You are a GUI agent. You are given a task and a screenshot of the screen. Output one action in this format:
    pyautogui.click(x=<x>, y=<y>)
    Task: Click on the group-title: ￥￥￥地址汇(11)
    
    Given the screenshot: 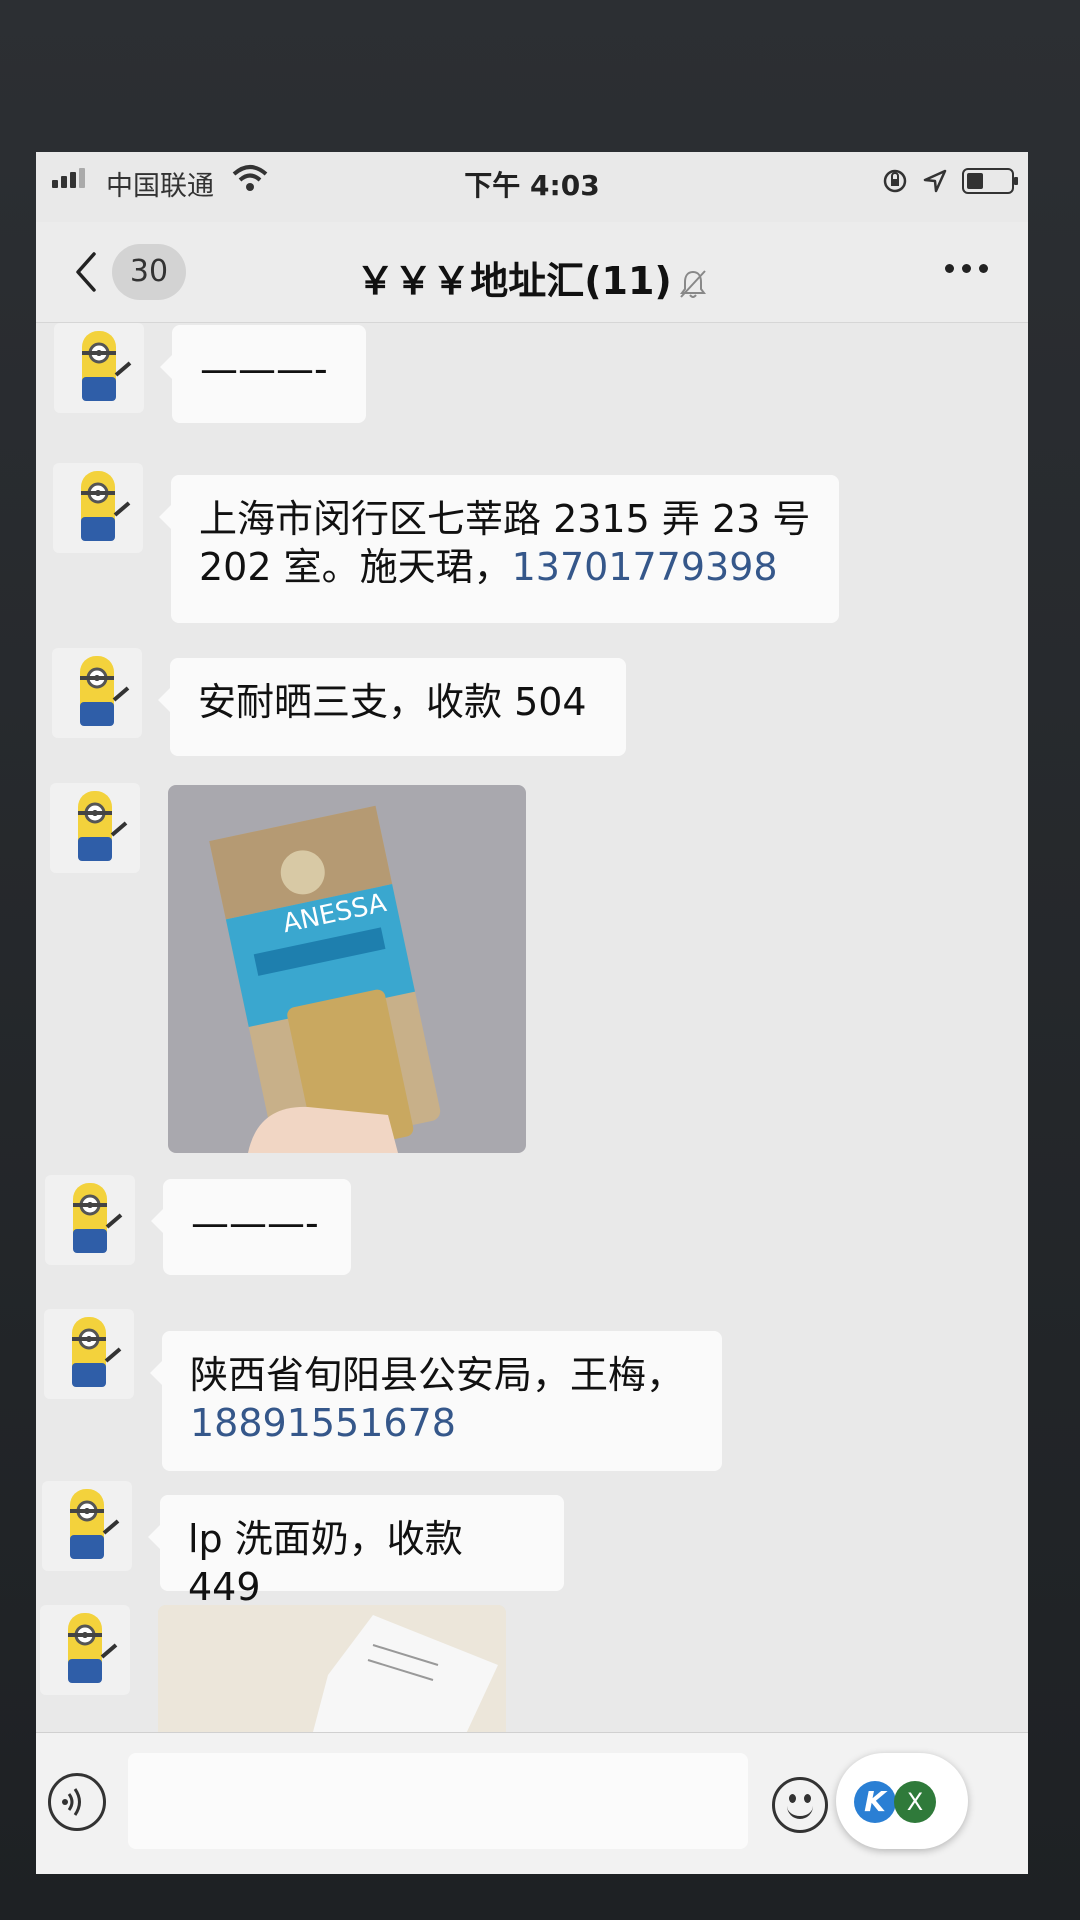 What is the action you would take?
    pyautogui.click(x=532, y=277)
    